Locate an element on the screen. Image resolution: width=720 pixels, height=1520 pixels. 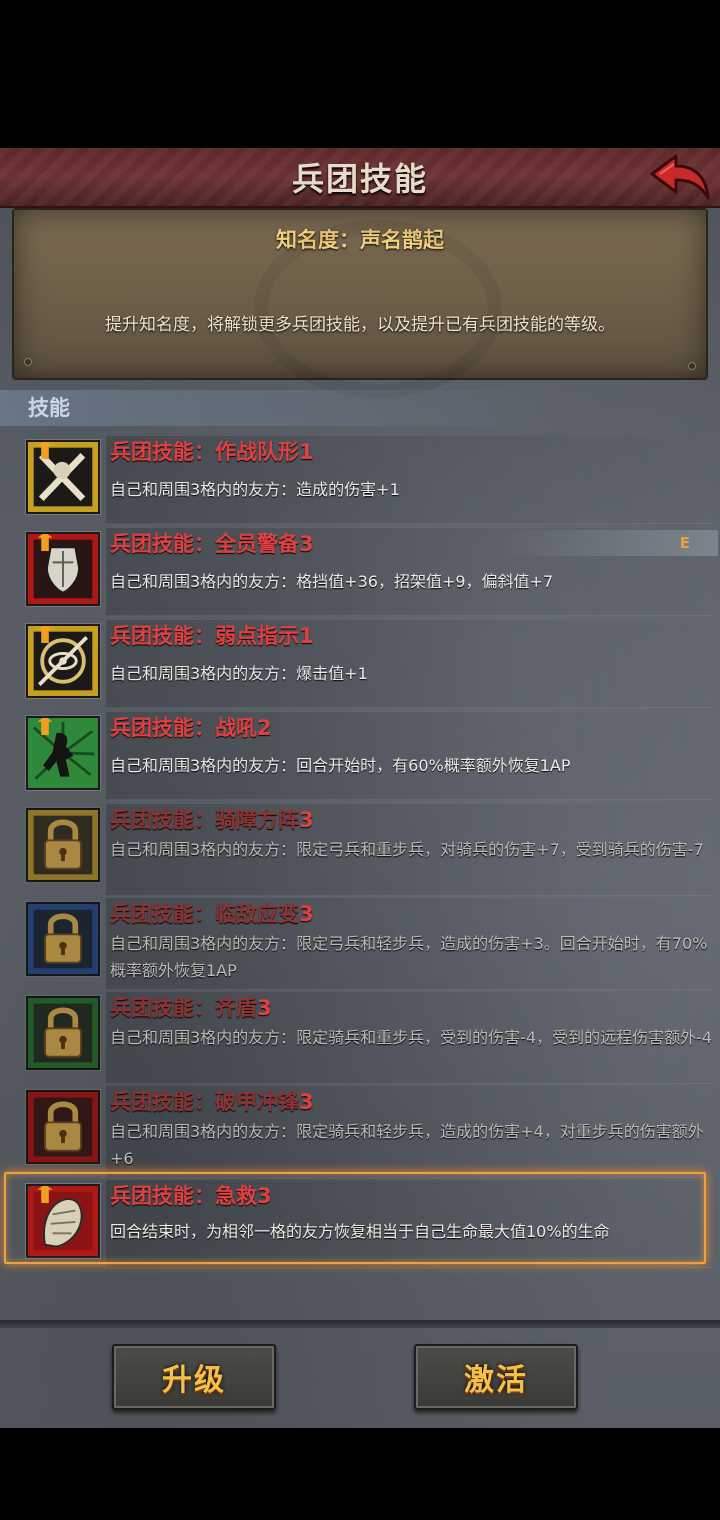
skill-title: 兵团技能：齐盾3 is located at coordinates (191, 1008).